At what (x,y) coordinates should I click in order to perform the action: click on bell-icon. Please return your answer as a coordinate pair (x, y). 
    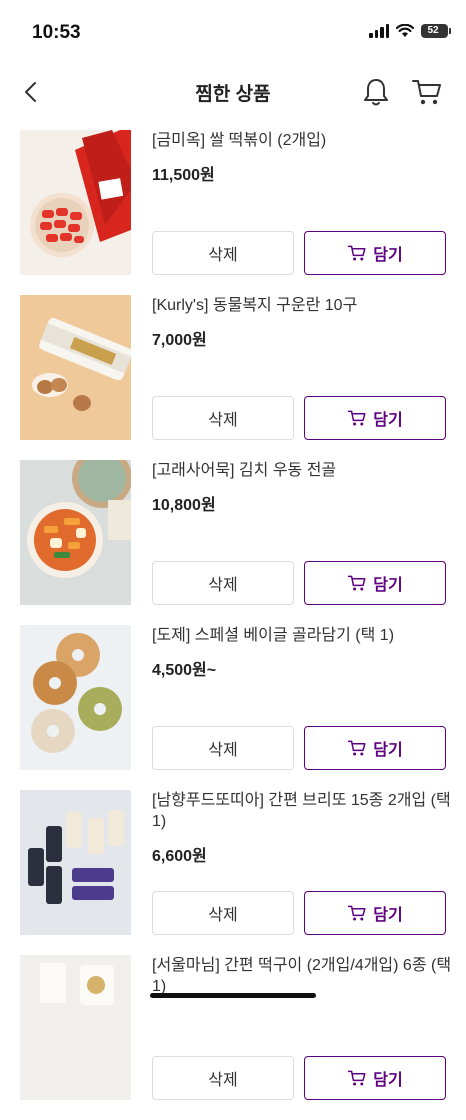
    Looking at the image, I should click on (376, 92).